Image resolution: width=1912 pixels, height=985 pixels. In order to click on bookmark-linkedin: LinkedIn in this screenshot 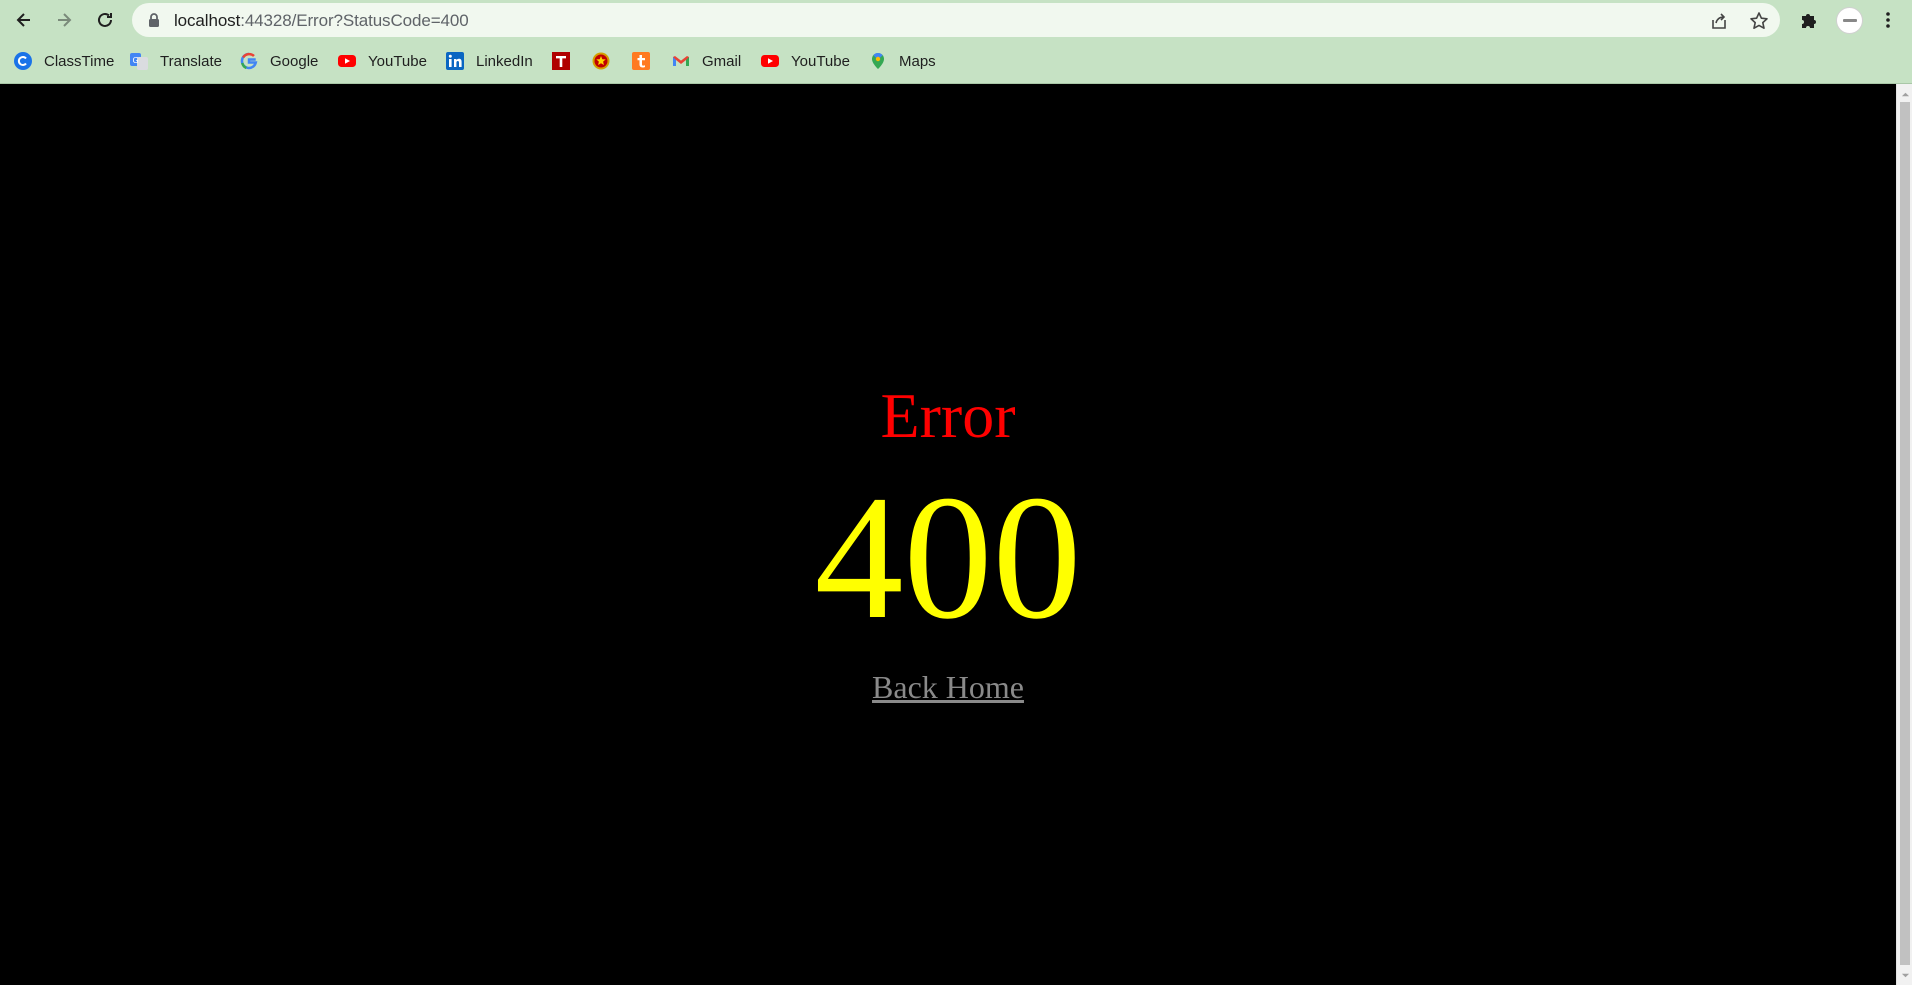, I will do `click(489, 61)`.